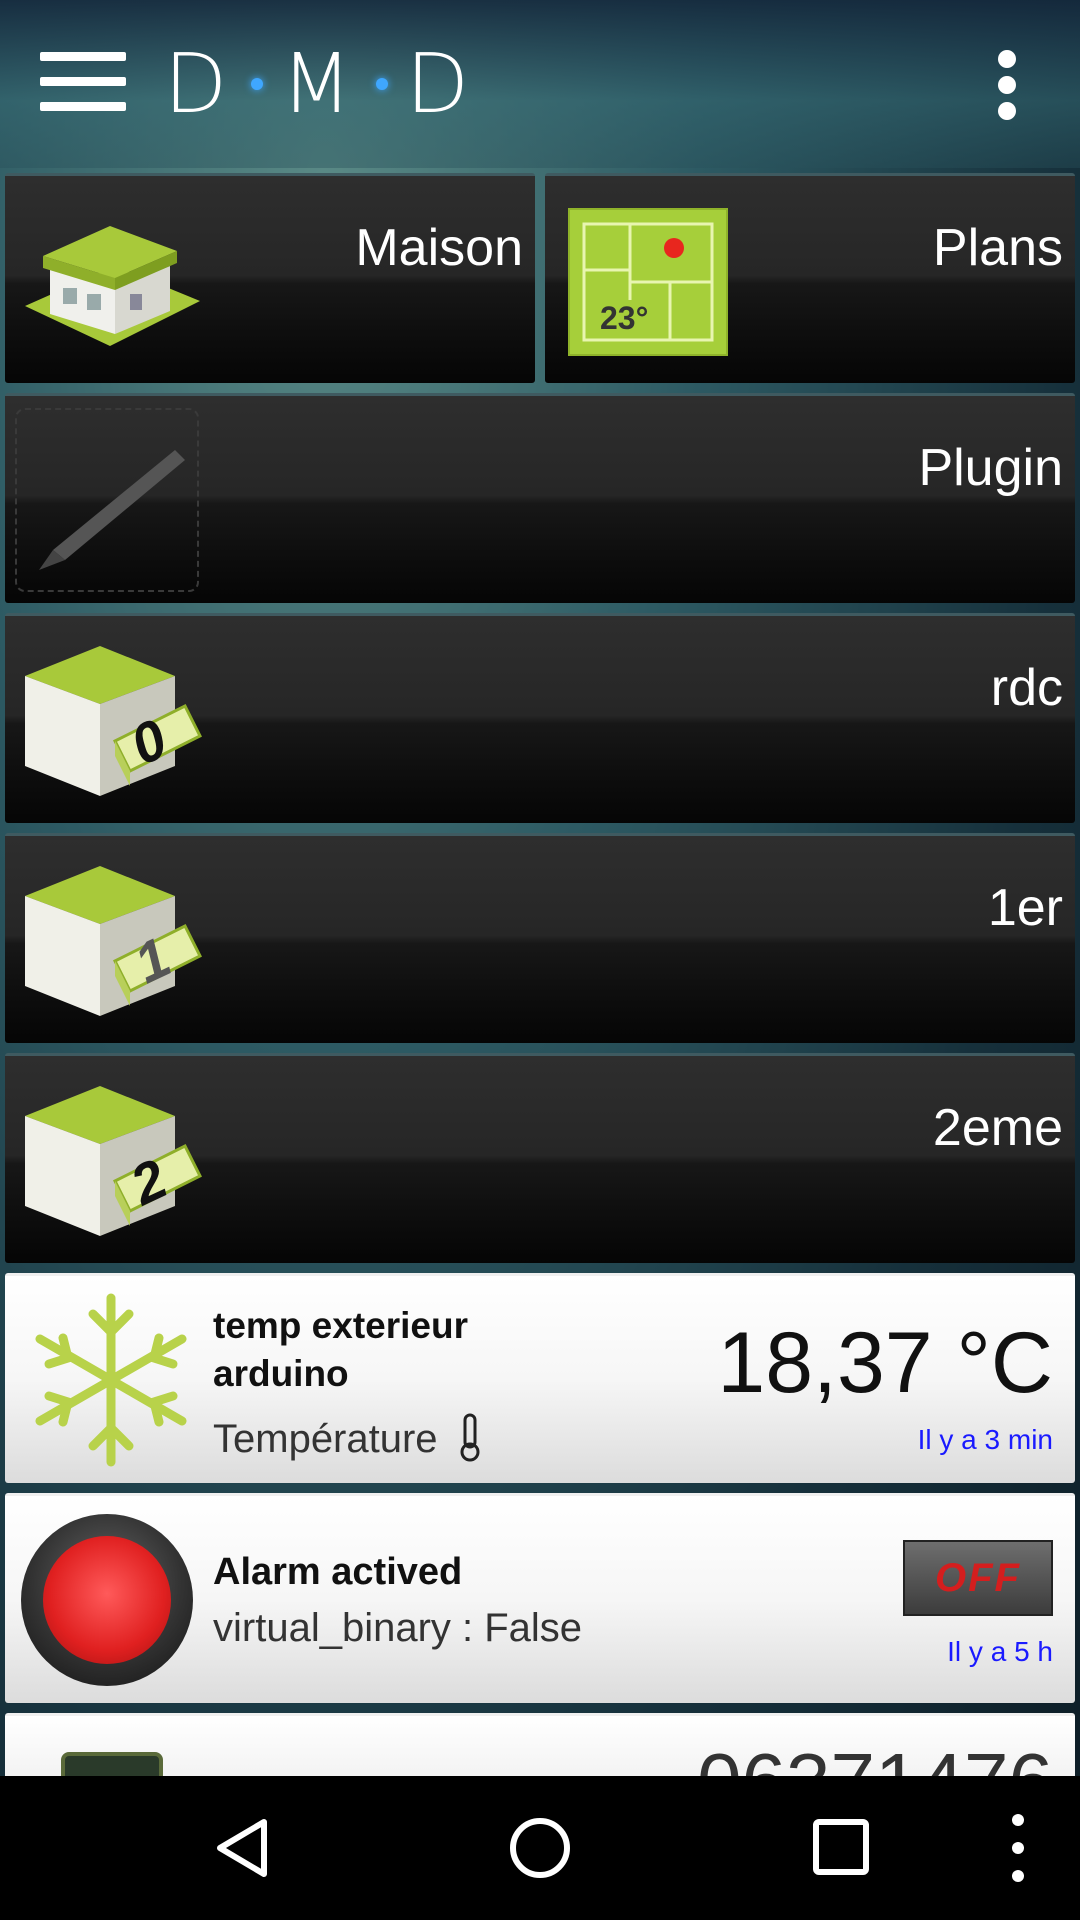 Image resolution: width=1080 pixels, height=1920 pixels. What do you see at coordinates (111, 1380) in the screenshot?
I see `snowflake-icon` at bounding box center [111, 1380].